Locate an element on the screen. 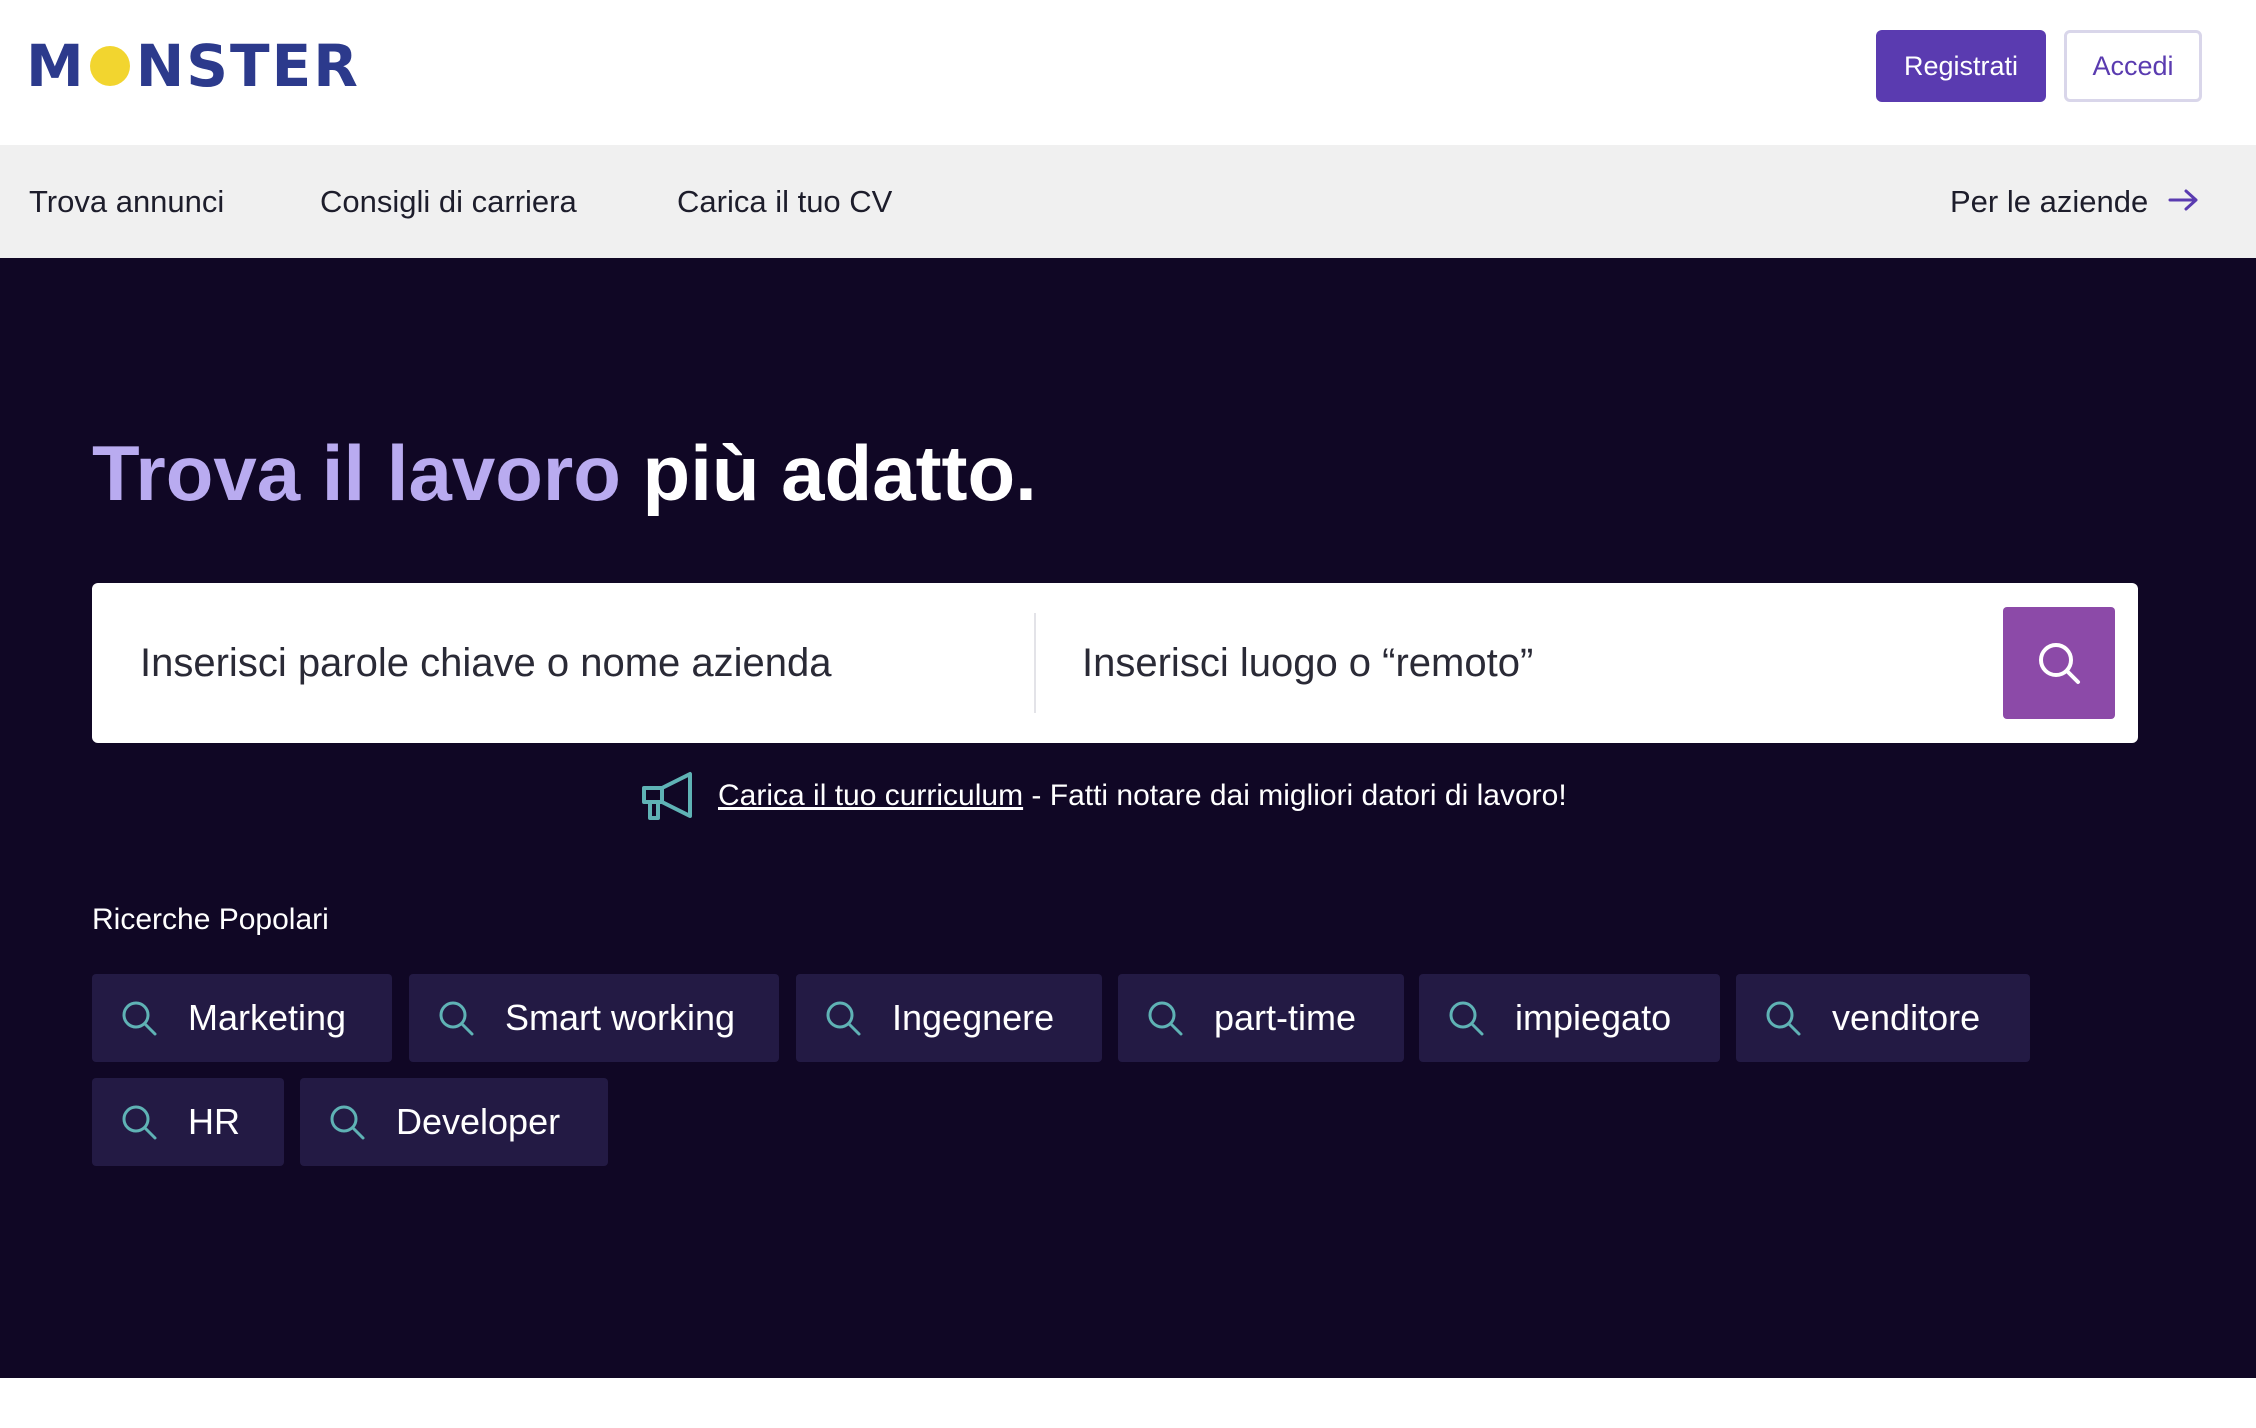  popular-searches-title: Ricerche Popolari is located at coordinates (210, 919).